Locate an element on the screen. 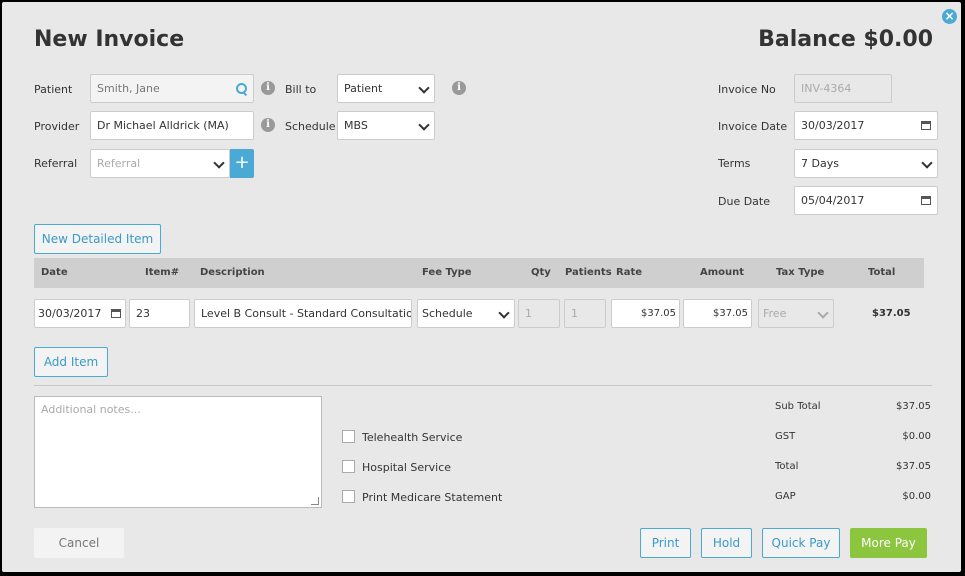 This screenshot has width=965, height=576. terms-value: 7 Days is located at coordinates (820, 163).